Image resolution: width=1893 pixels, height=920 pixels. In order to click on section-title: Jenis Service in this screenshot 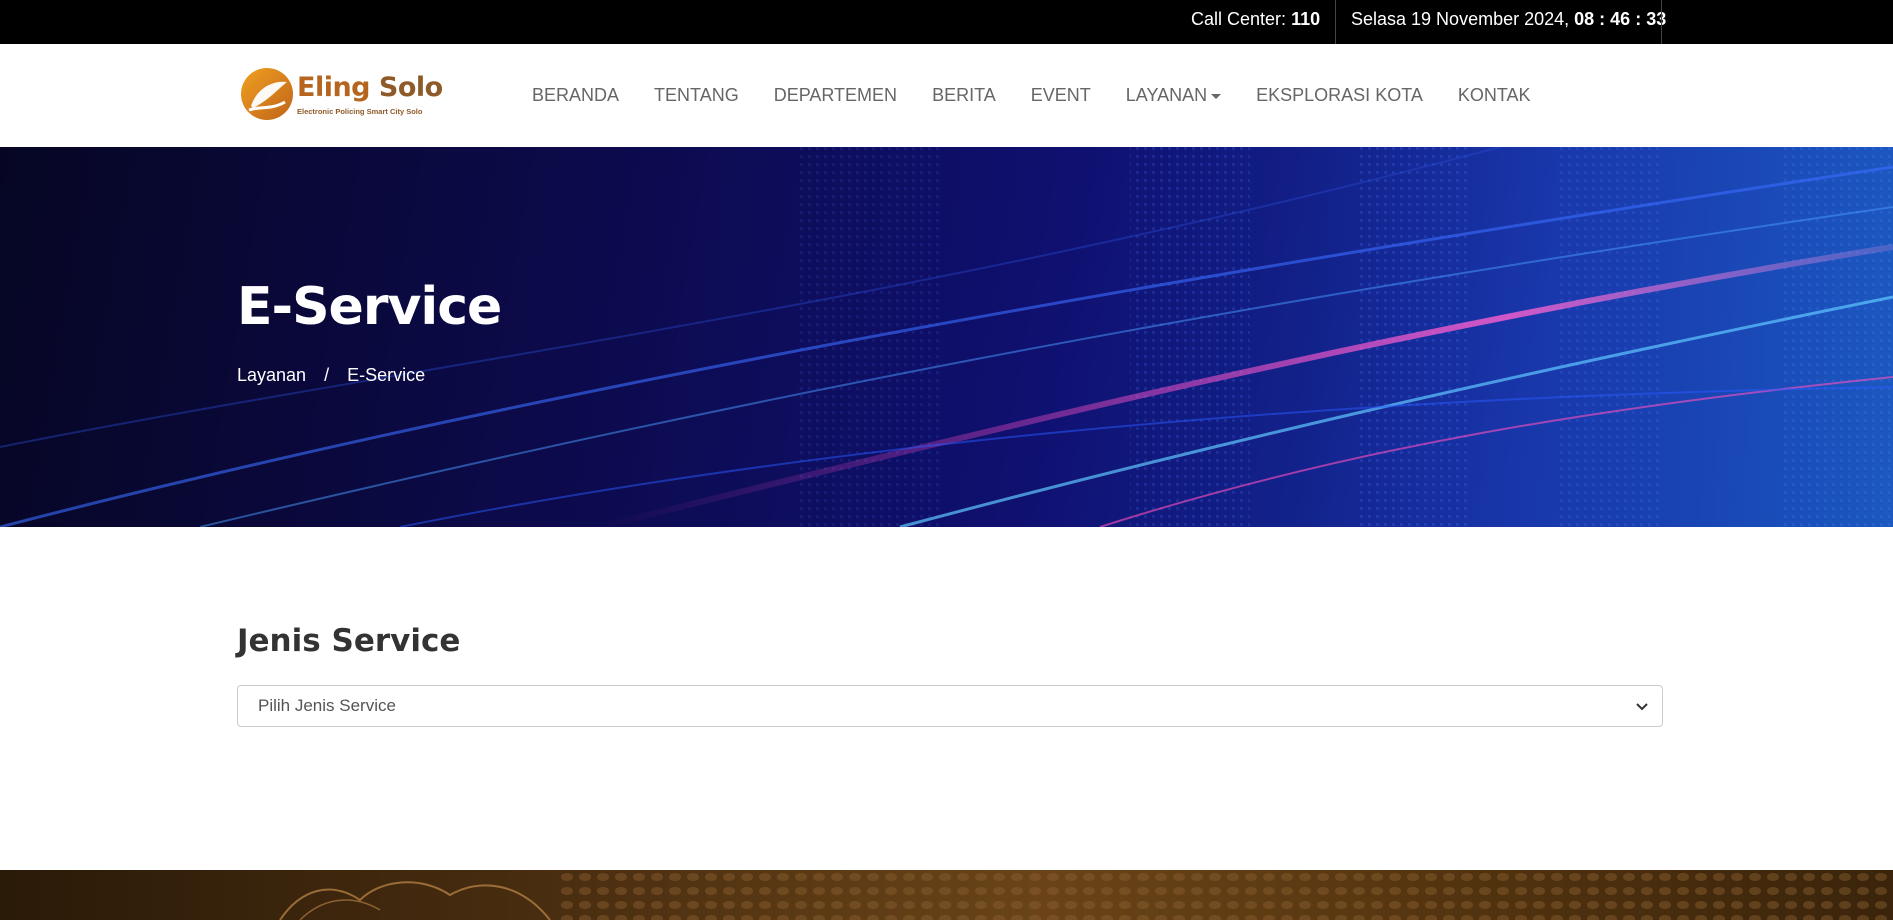, I will do `click(349, 641)`.